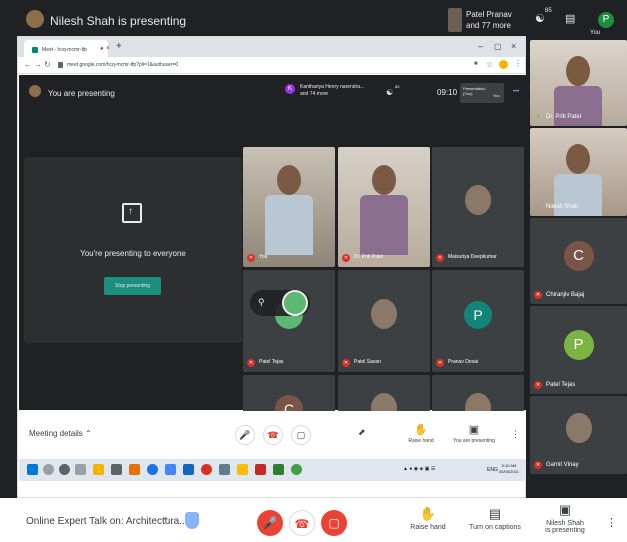 This screenshot has height=542, width=627. What do you see at coordinates (384, 207) in the screenshot?
I see `participant-tile: ✕ Dr. Priti Patel` at bounding box center [384, 207].